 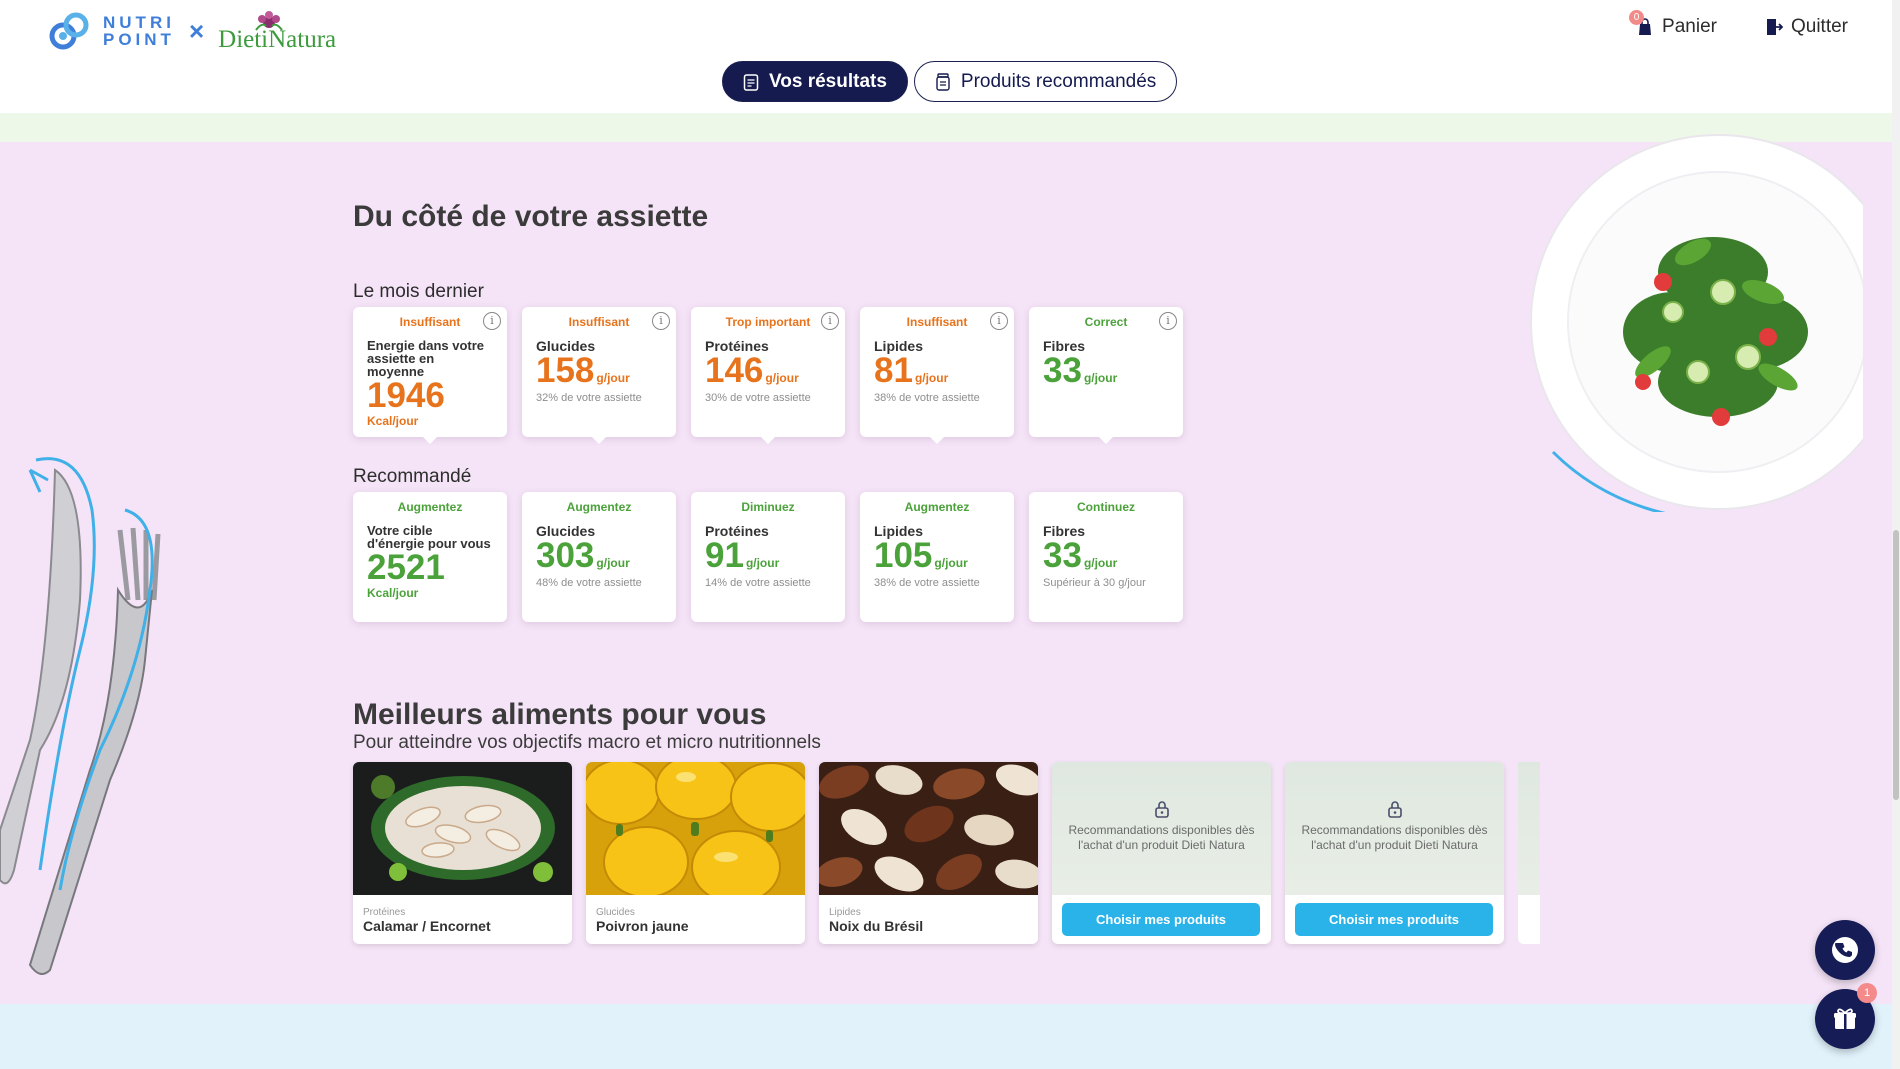 What do you see at coordinates (615, 912) in the screenshot?
I see `food-category: Glucides` at bounding box center [615, 912].